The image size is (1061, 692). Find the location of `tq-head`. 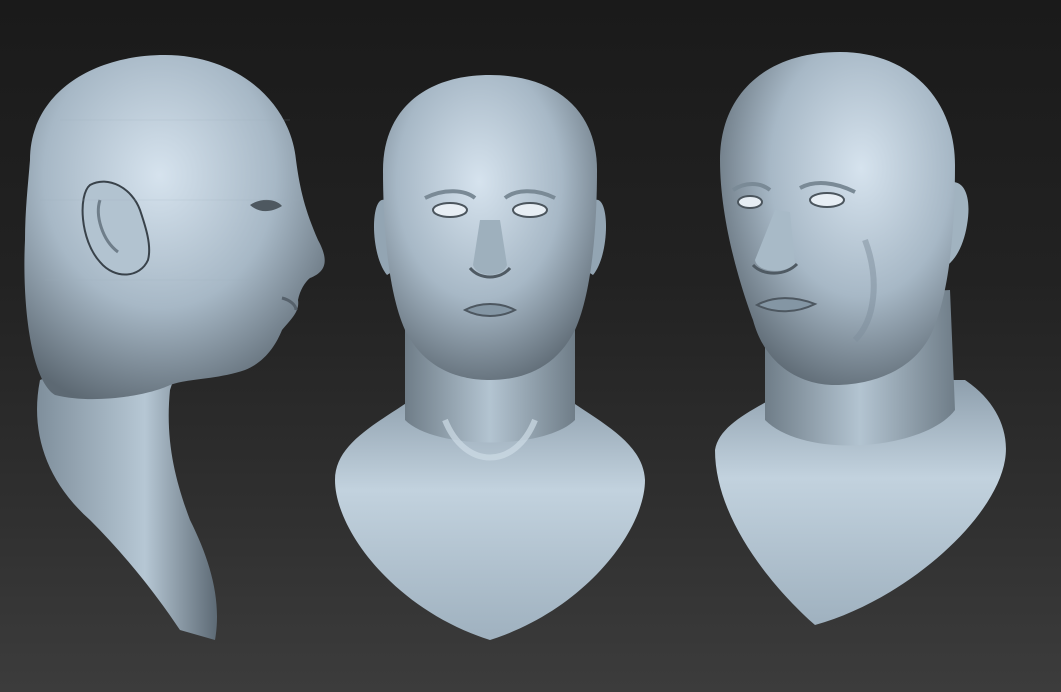

tq-head is located at coordinates (837, 218).